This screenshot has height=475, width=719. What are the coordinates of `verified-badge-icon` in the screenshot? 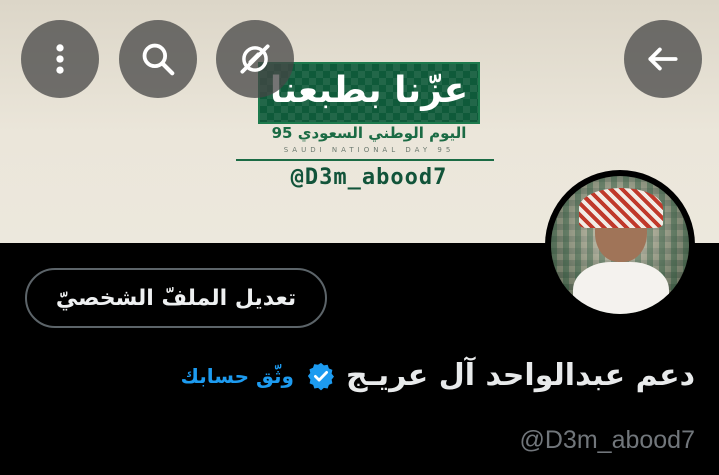 It's located at (321, 376).